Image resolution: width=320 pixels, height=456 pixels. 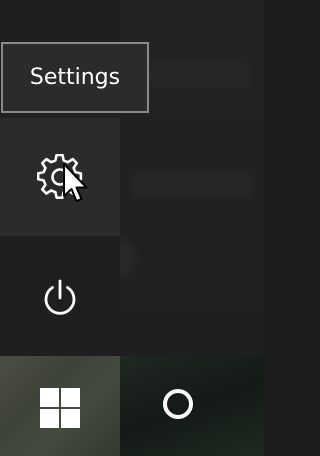 I want to click on settings-tooltip: Settings, so click(x=75, y=77).